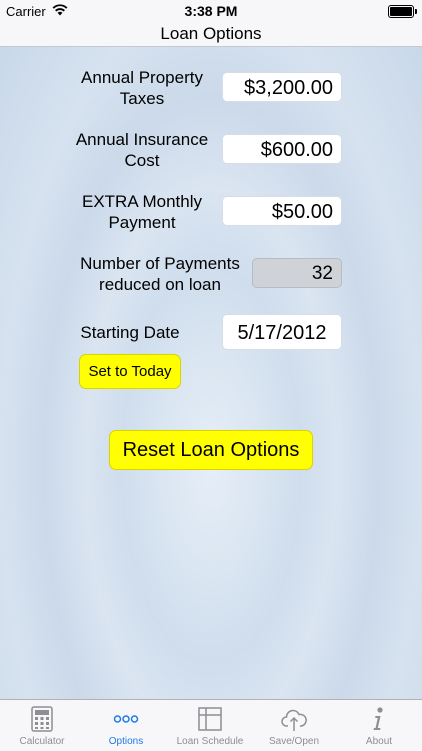  Describe the element at coordinates (142, 201) in the screenshot. I see `extra-payment-label-line1: EXTRA Monthly` at that location.